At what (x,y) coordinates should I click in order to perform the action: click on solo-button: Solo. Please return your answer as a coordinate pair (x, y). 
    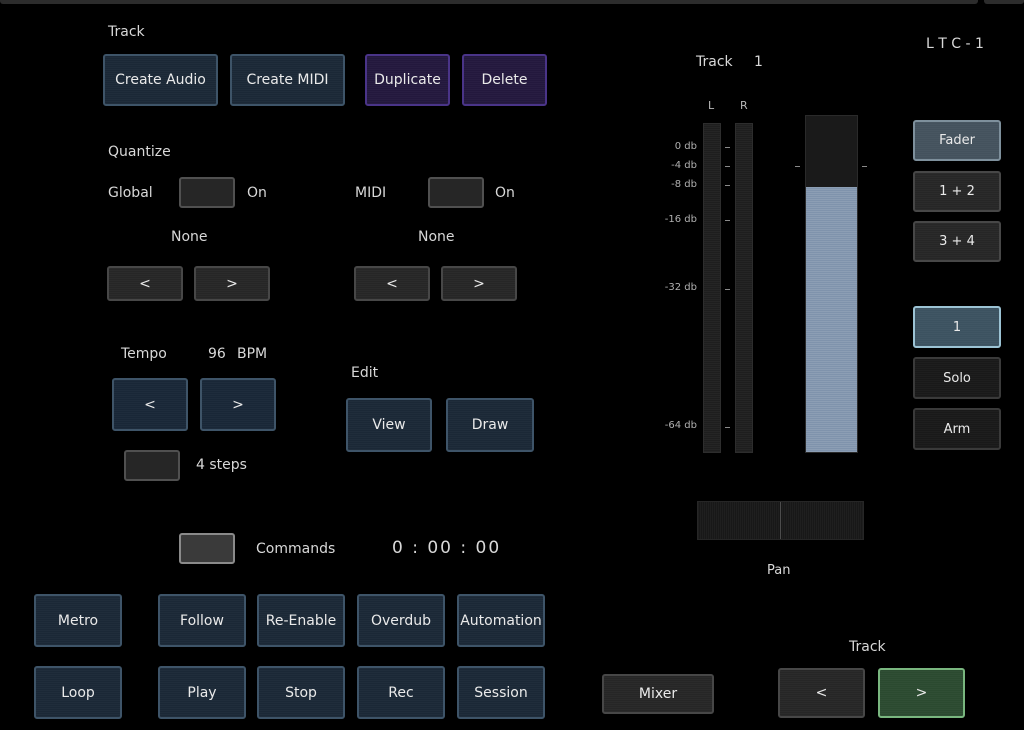
    Looking at the image, I should click on (957, 378).